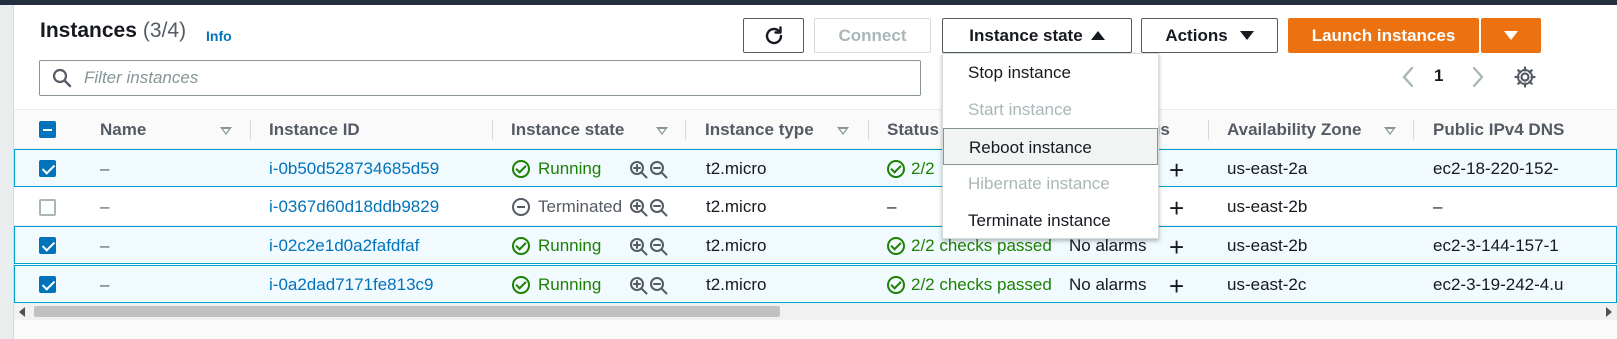  Describe the element at coordinates (354, 207) in the screenshot. I see `instance-id-link: i-0367d60d18ddb9829` at that location.